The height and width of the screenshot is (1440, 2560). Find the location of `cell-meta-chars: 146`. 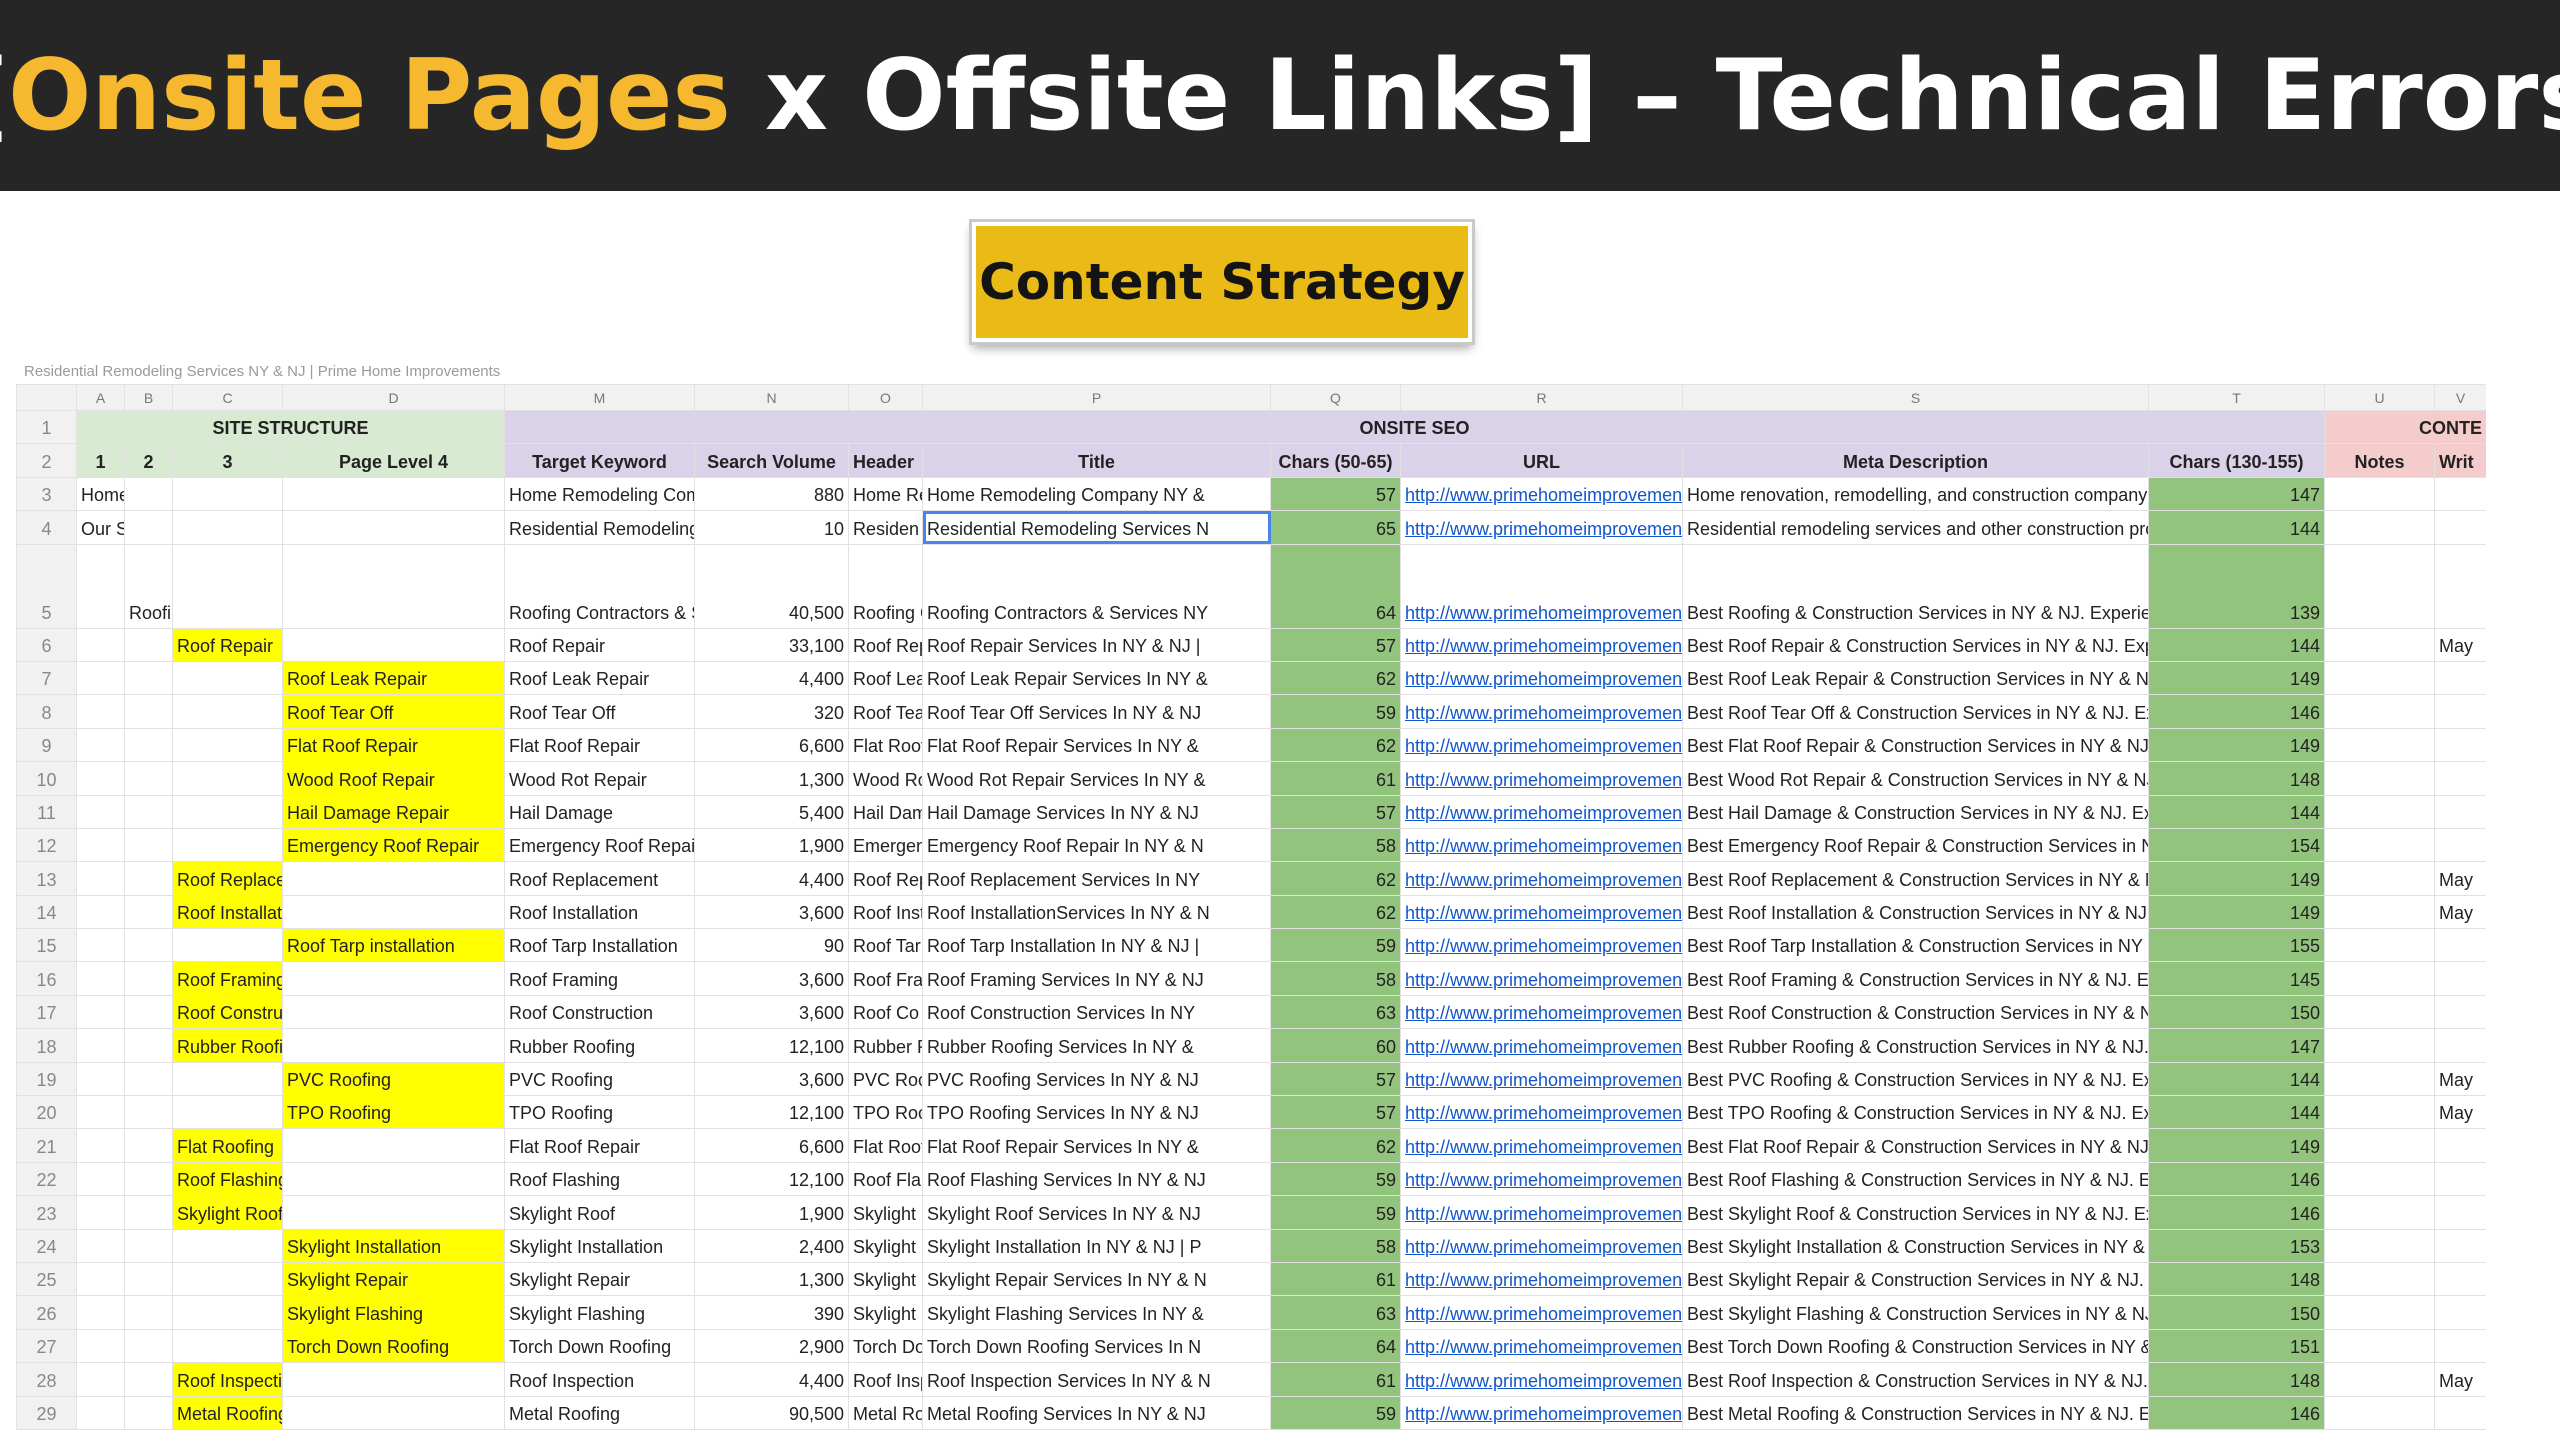

cell-meta-chars: 146 is located at coordinates (2236, 1412).